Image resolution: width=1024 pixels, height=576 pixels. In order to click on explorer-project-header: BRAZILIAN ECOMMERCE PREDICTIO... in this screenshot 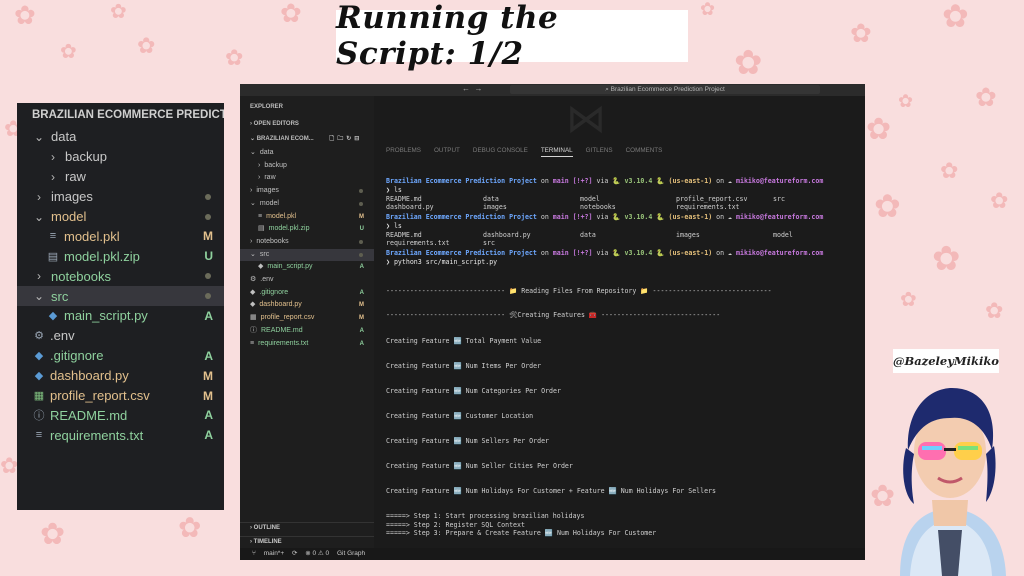, I will do `click(120, 115)`.